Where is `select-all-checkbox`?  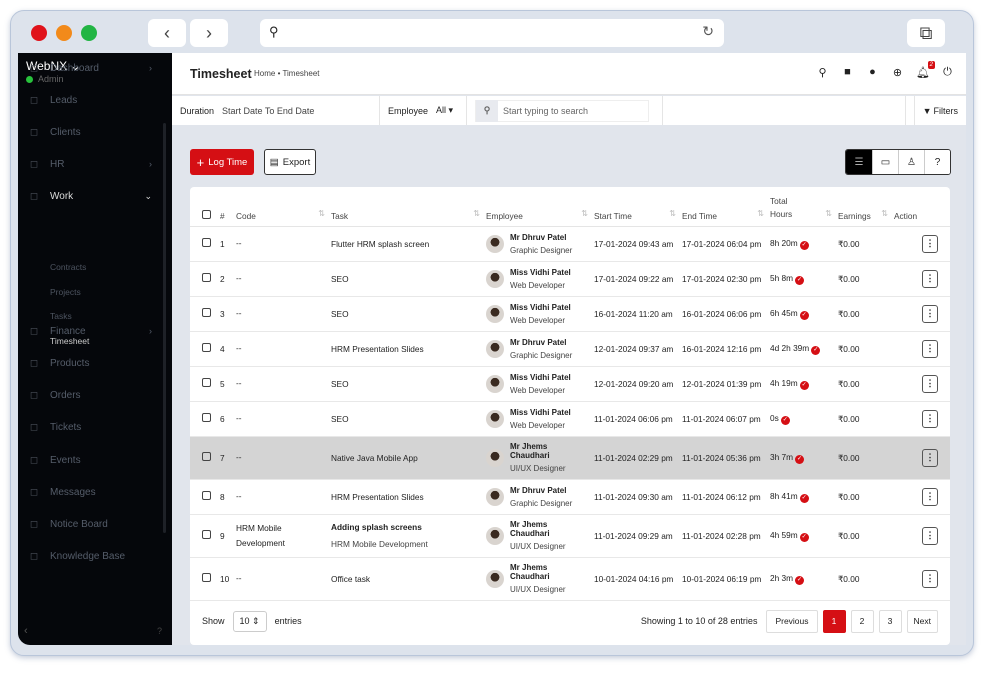
select-all-checkbox is located at coordinates (205, 207).